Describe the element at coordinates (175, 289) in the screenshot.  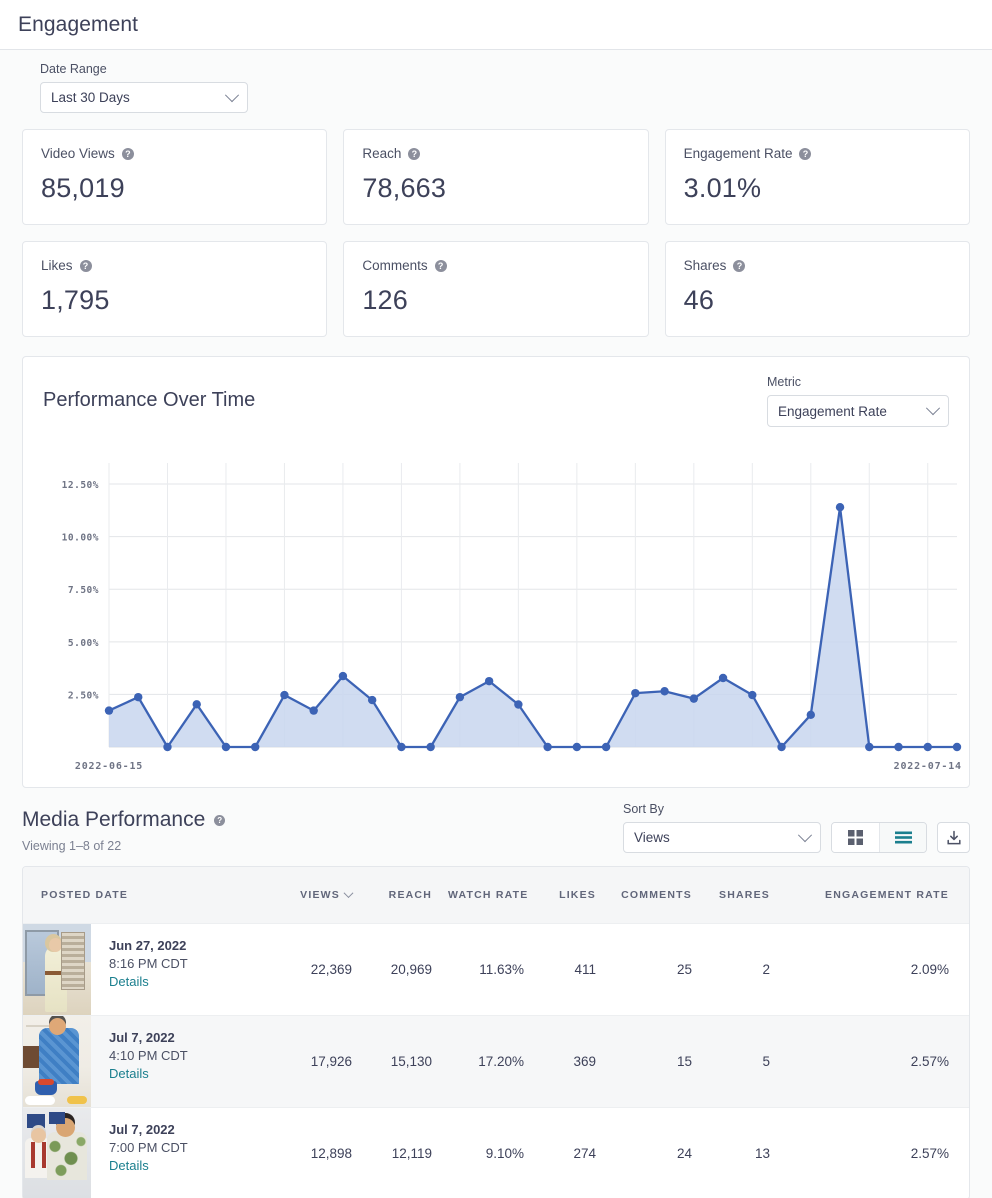
I see `kpi-card-likes: Likes ? 1,795` at that location.